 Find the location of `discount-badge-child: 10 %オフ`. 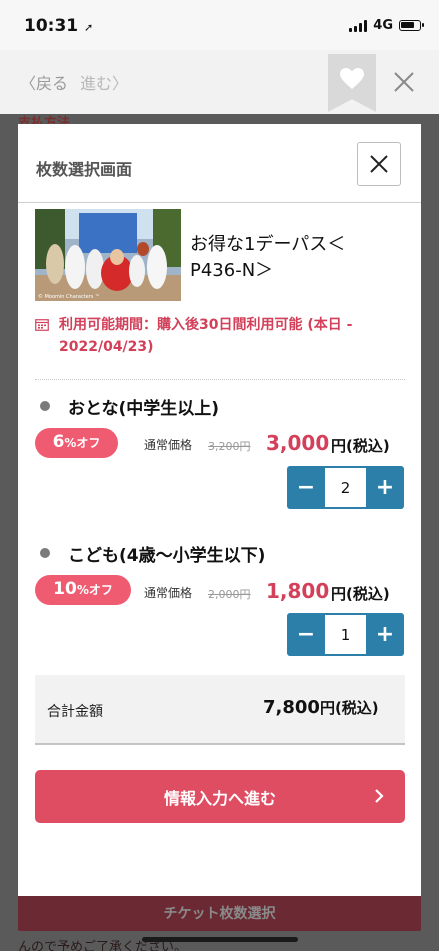

discount-badge-child: 10 %オフ is located at coordinates (83, 590).